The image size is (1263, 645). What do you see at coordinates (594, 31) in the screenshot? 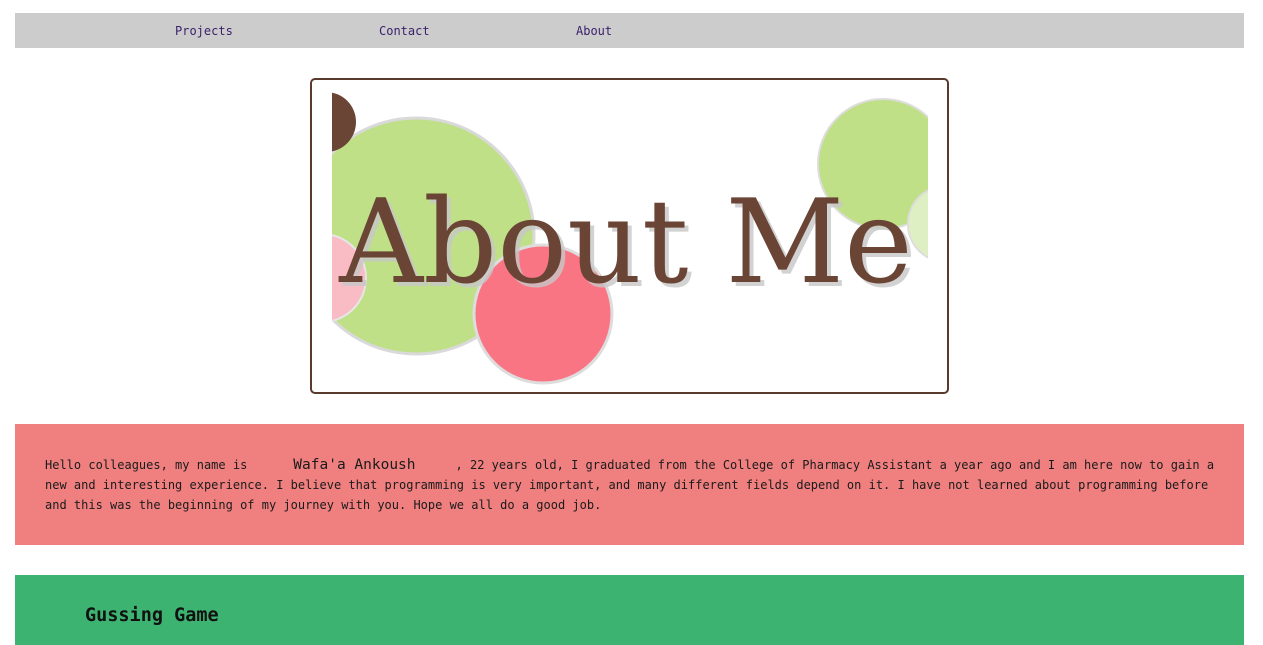
I see `nav-link-about: About` at bounding box center [594, 31].